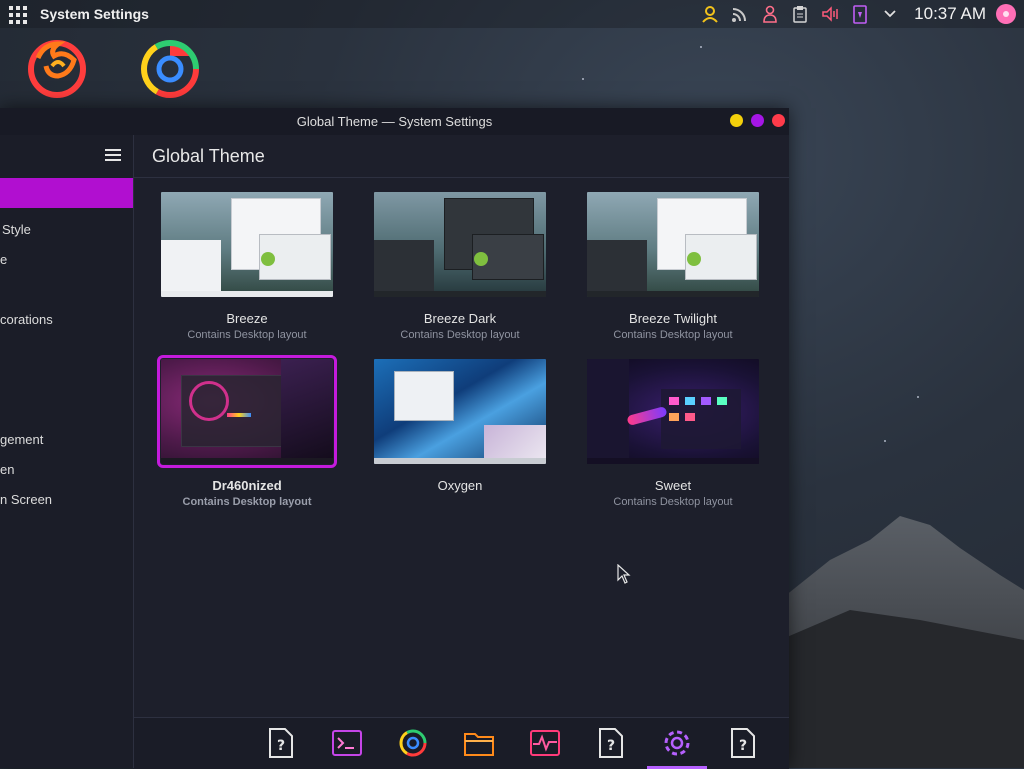  What do you see at coordinates (16, 229) in the screenshot?
I see `sidebar-item-style: Style` at bounding box center [16, 229].